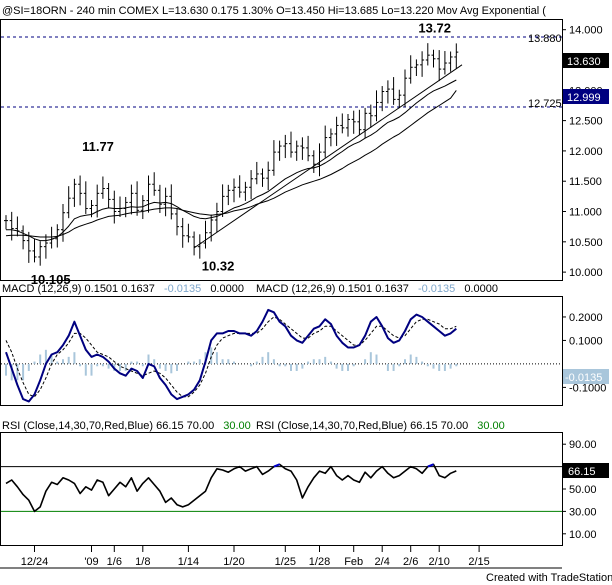 The image size is (612, 585). I want to click on macd-header-right-hist: -0.0135, so click(436, 289).